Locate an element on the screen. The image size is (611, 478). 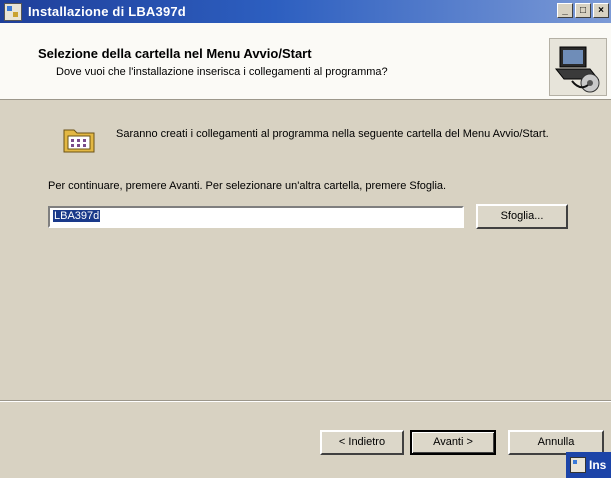
taskbar-label: Ins is located at coordinates (598, 465).